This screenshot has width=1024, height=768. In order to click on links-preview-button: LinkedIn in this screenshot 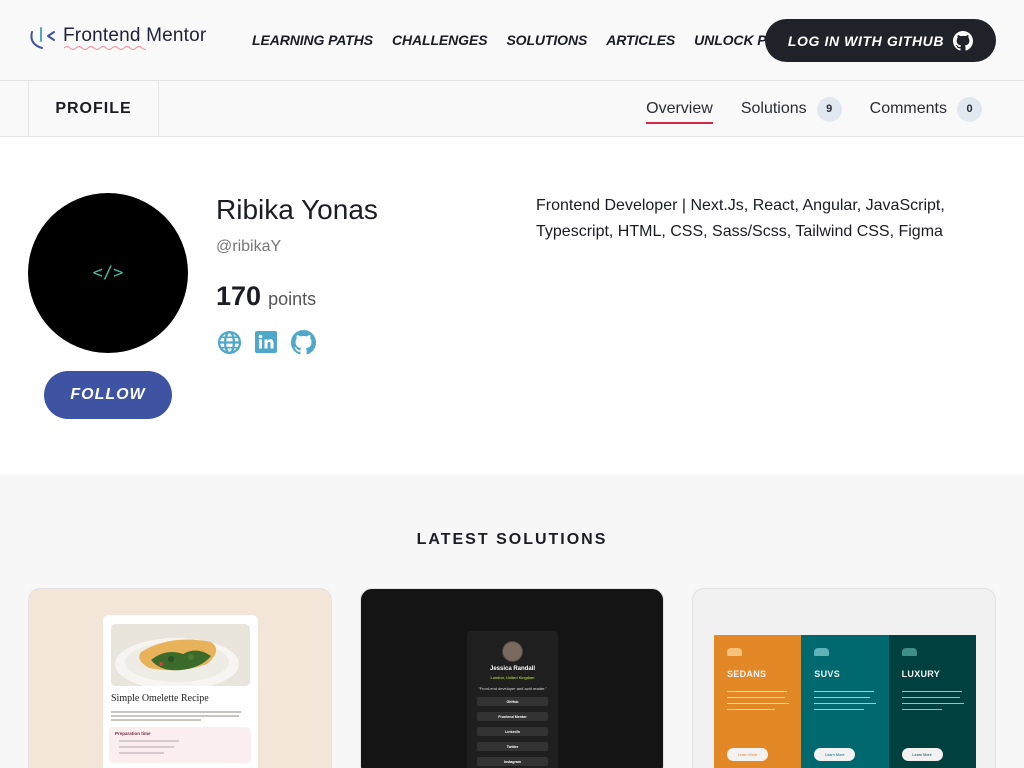, I will do `click(512, 731)`.